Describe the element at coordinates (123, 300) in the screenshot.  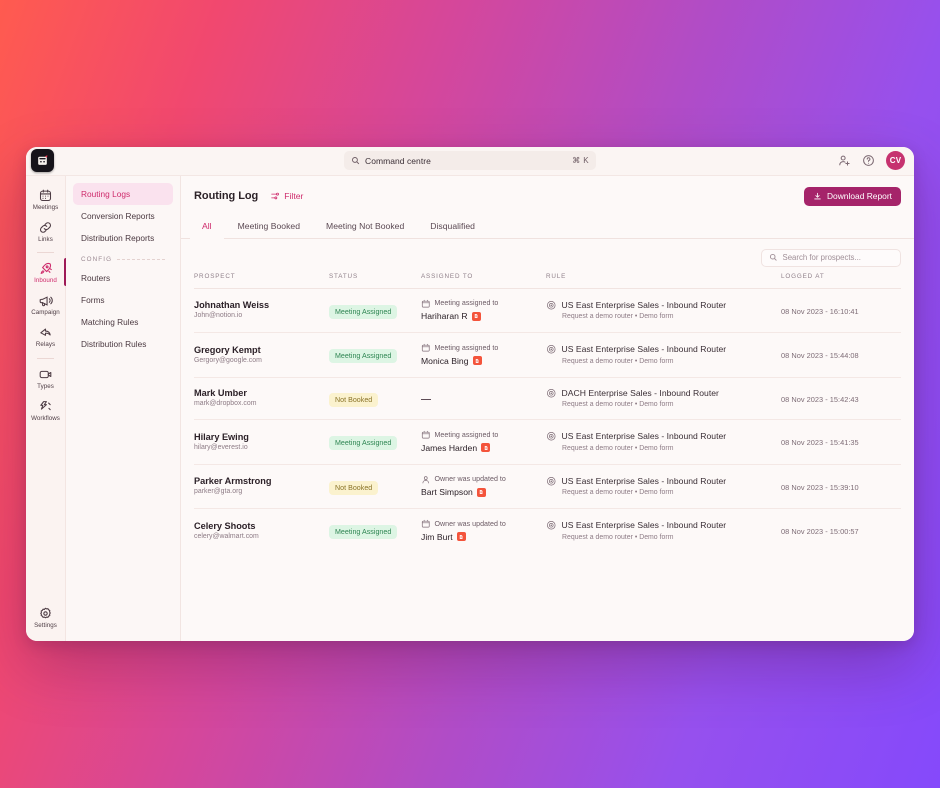
I see `subnav-item-forms: Forms` at that location.